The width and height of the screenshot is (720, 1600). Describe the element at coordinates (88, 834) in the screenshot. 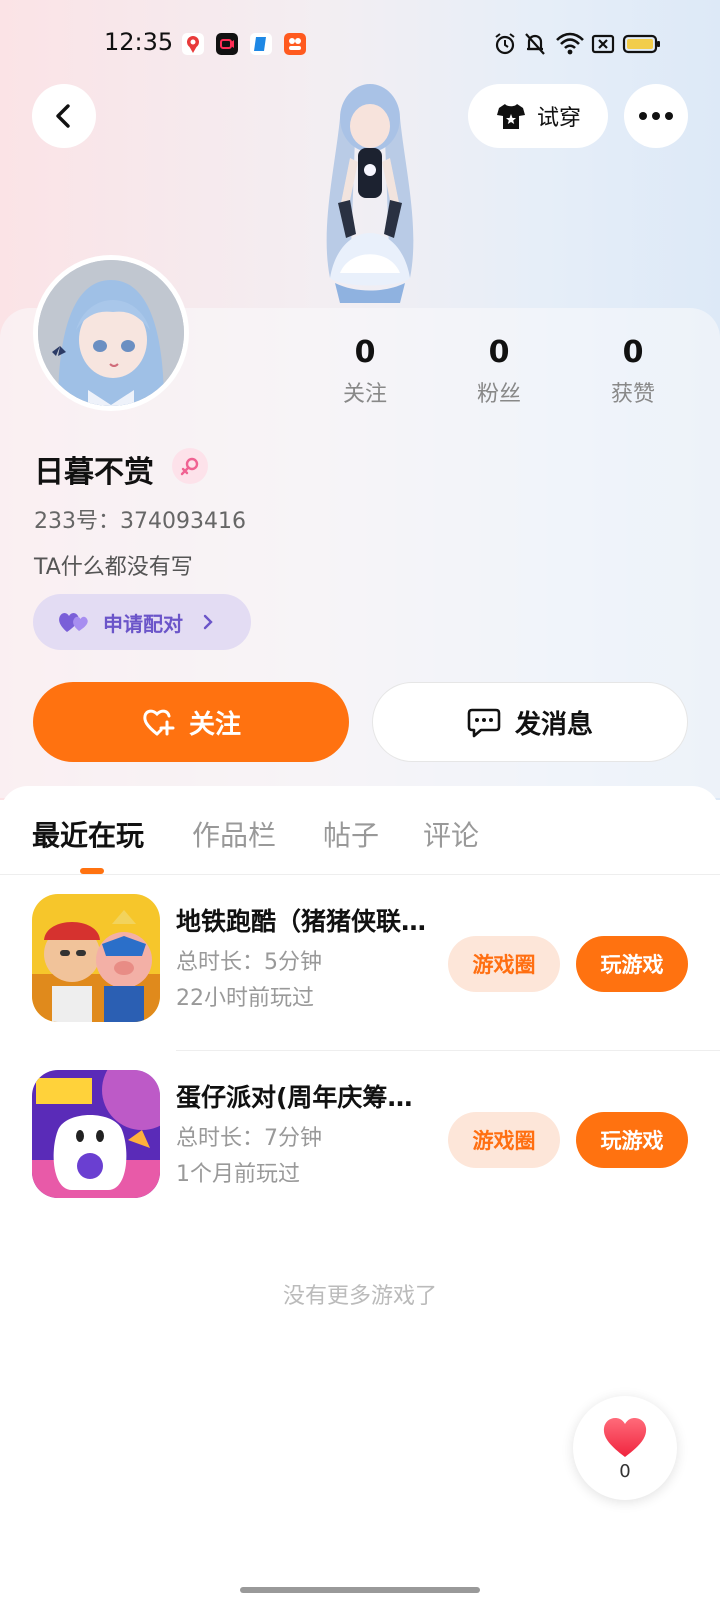

I see `tab-recently-played: 最近在玩` at that location.